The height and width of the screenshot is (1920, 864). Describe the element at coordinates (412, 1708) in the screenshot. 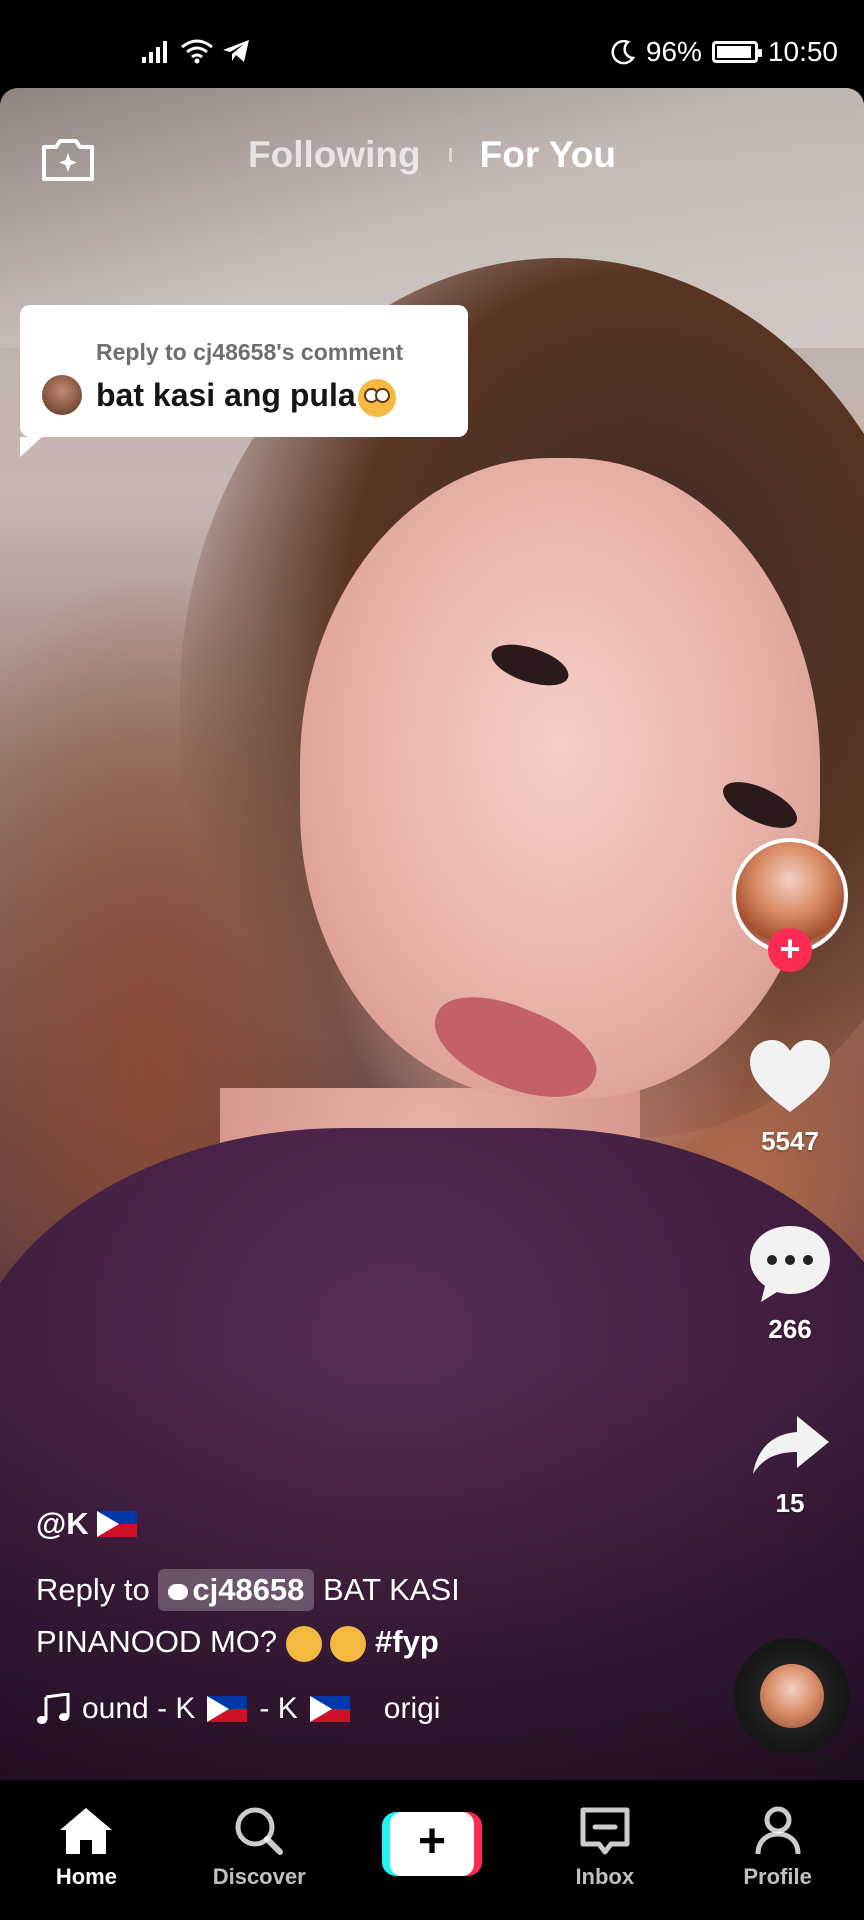

I see `sound-text-3: origi` at that location.